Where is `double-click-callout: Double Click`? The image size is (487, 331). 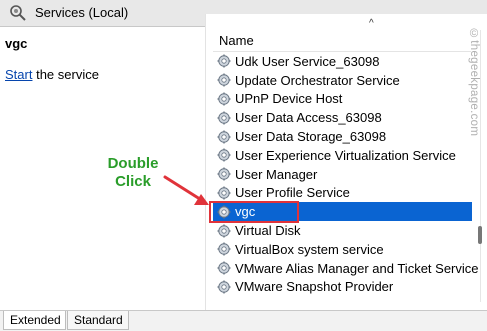 double-click-callout: Double Click is located at coordinates (133, 173).